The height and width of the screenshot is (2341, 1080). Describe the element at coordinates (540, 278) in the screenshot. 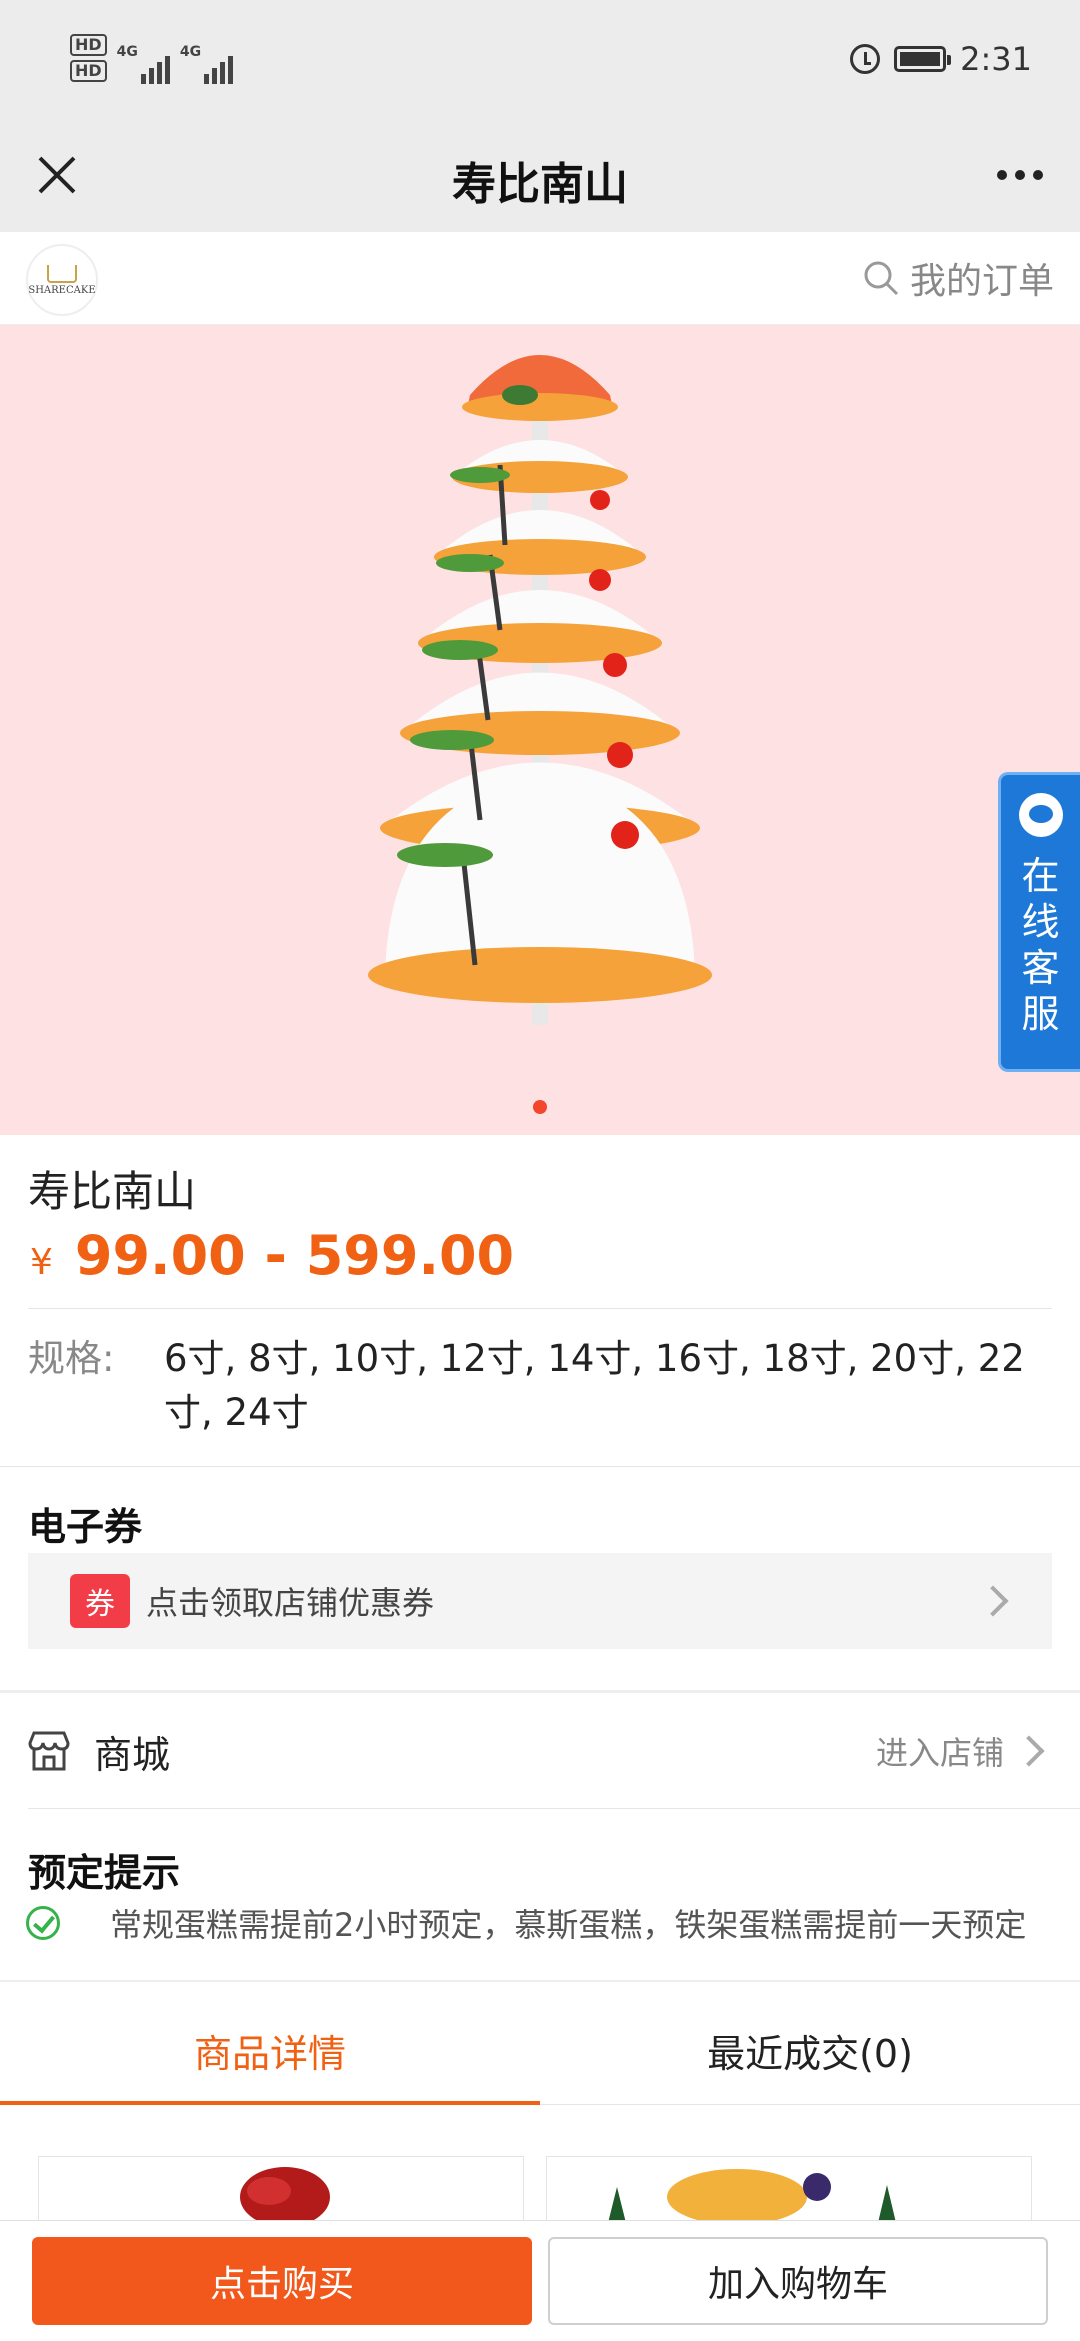

I see `shop-bar: SHARECAKE 我的订单` at that location.